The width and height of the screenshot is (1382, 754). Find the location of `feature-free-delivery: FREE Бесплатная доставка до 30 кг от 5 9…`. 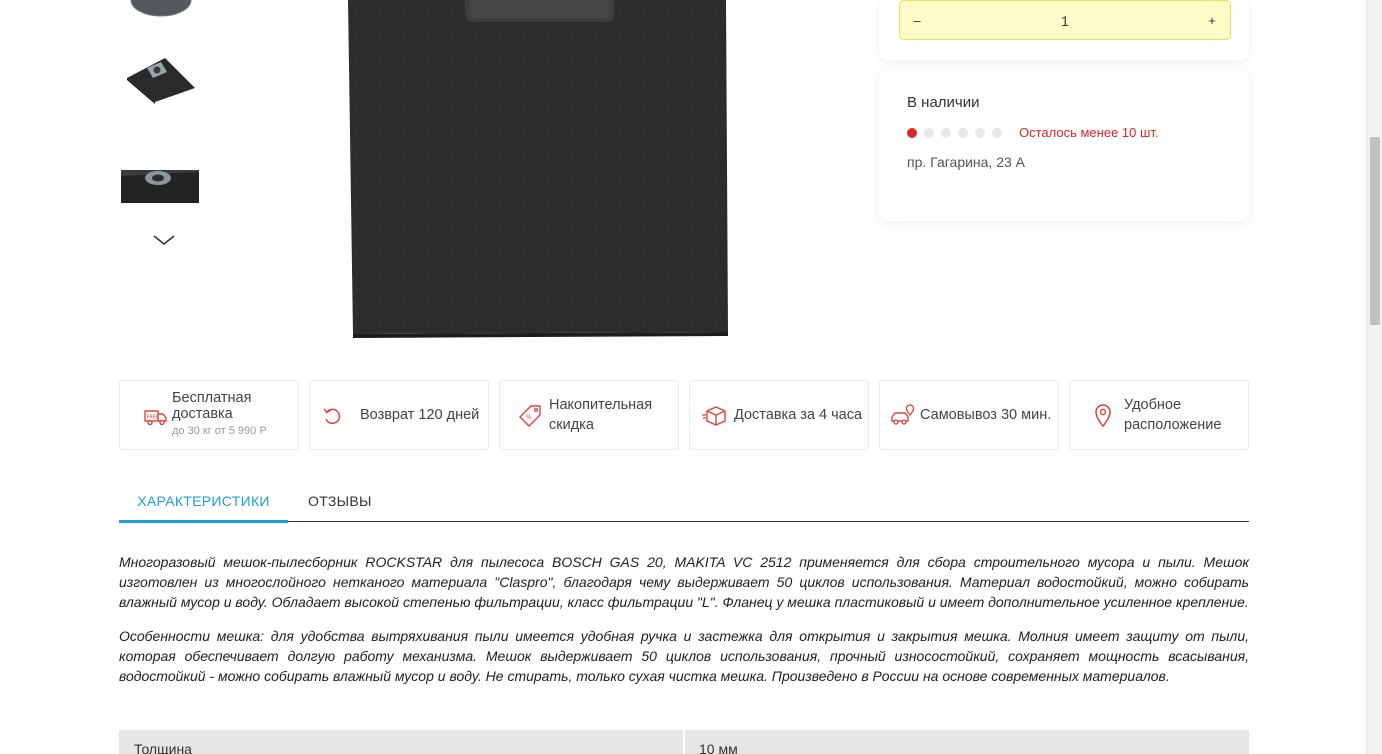

feature-free-delivery: FREE Бесплатная доставка до 30 кг от 5 9… is located at coordinates (209, 415).